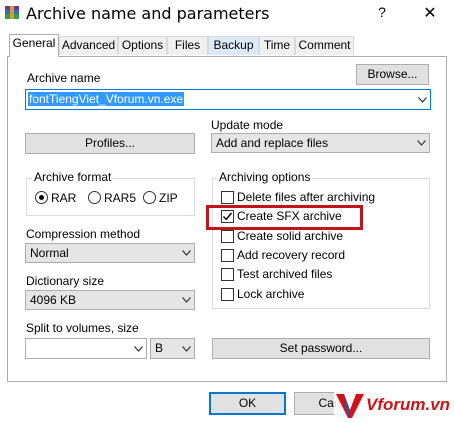 This screenshot has width=454, height=423. I want to click on window-title: Archive name and parameters, so click(148, 13).